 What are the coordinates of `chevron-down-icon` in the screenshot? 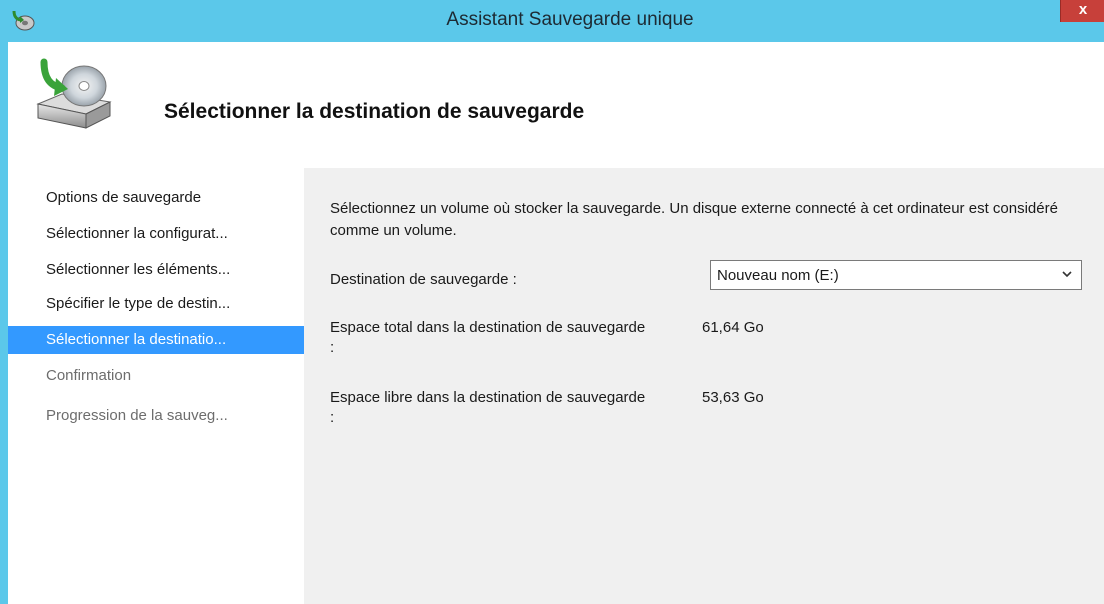 It's located at (1067, 274).